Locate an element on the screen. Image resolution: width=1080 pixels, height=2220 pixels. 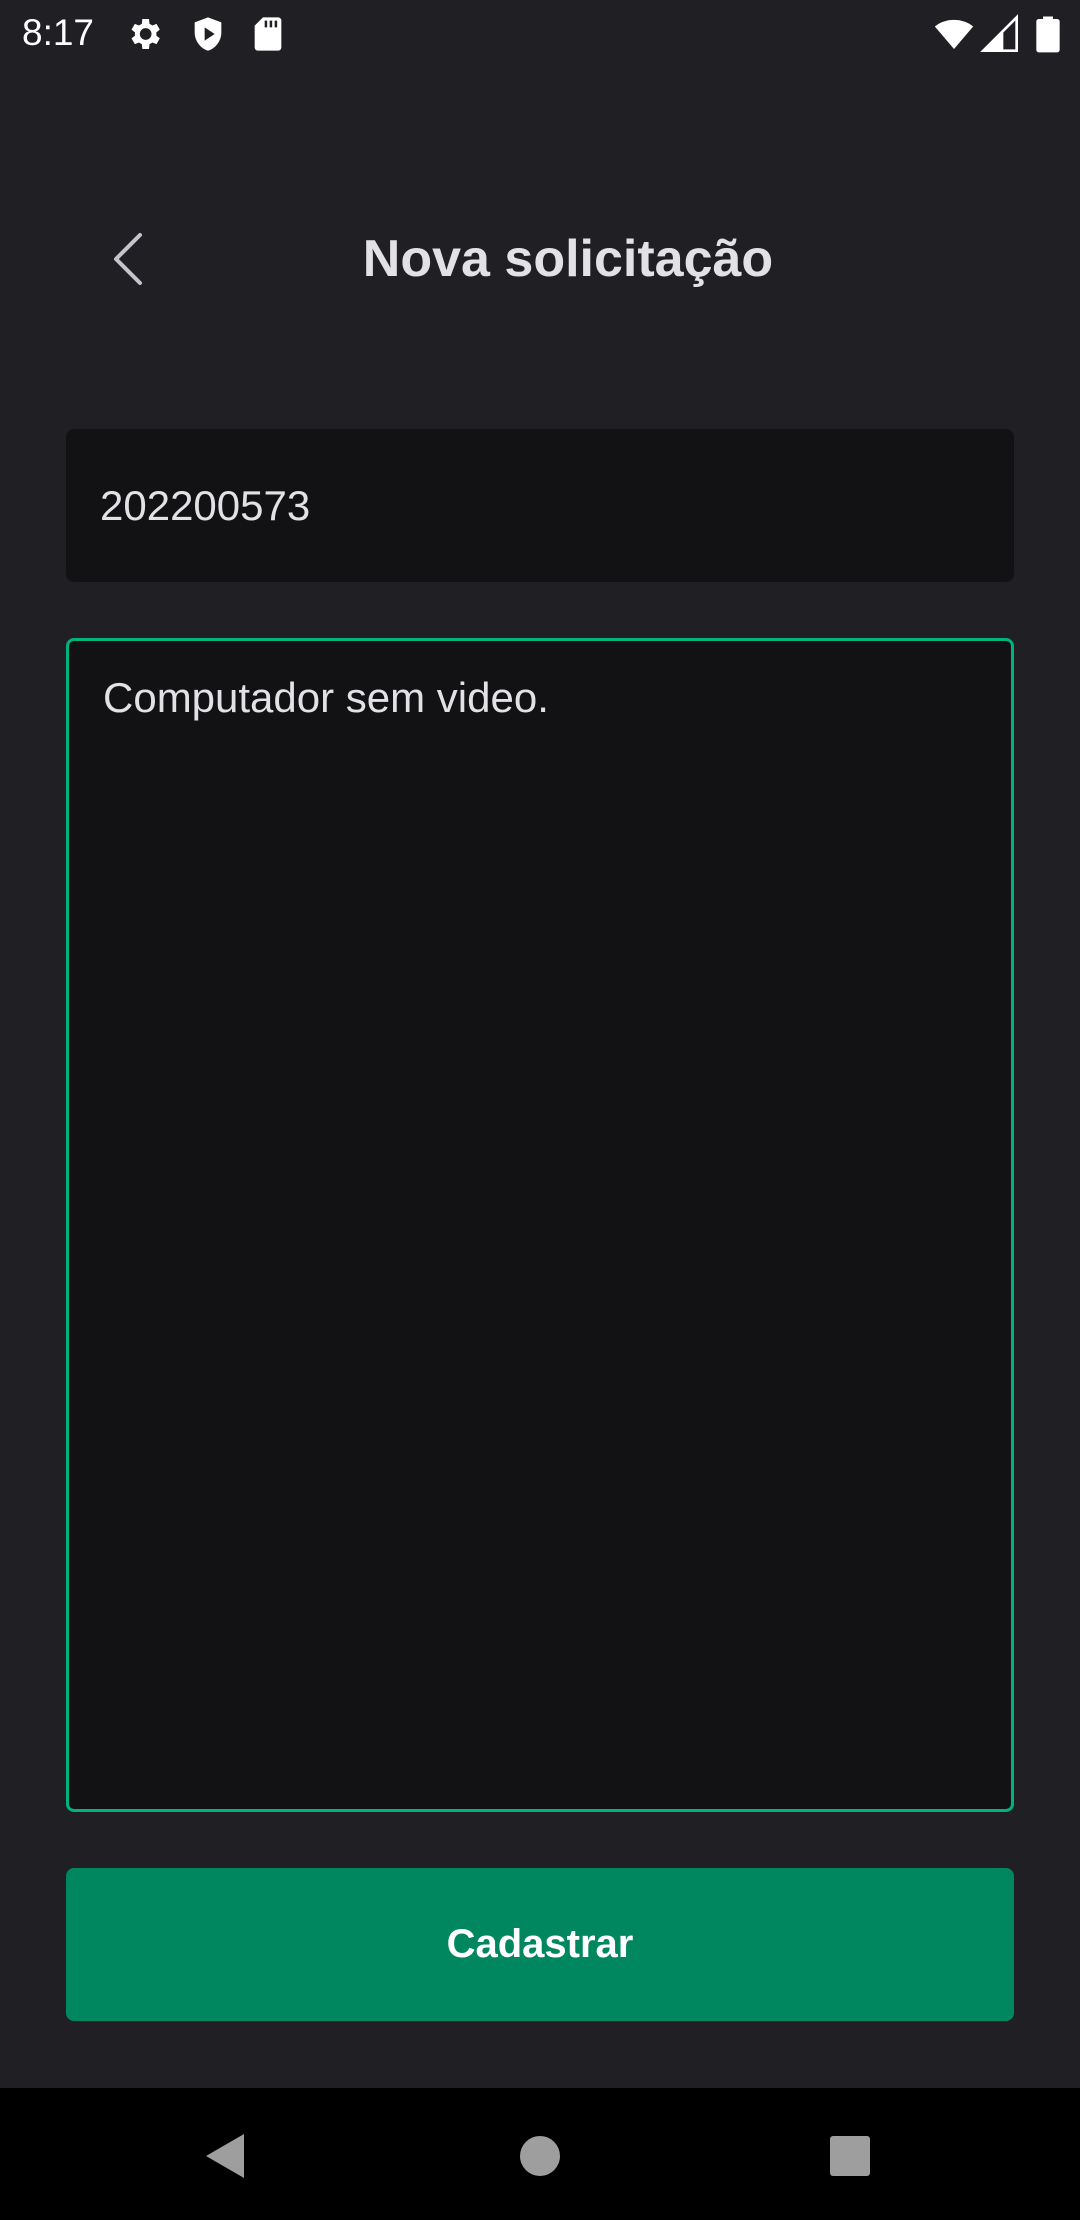
submit-button: Cadastrar is located at coordinates (540, 1944).